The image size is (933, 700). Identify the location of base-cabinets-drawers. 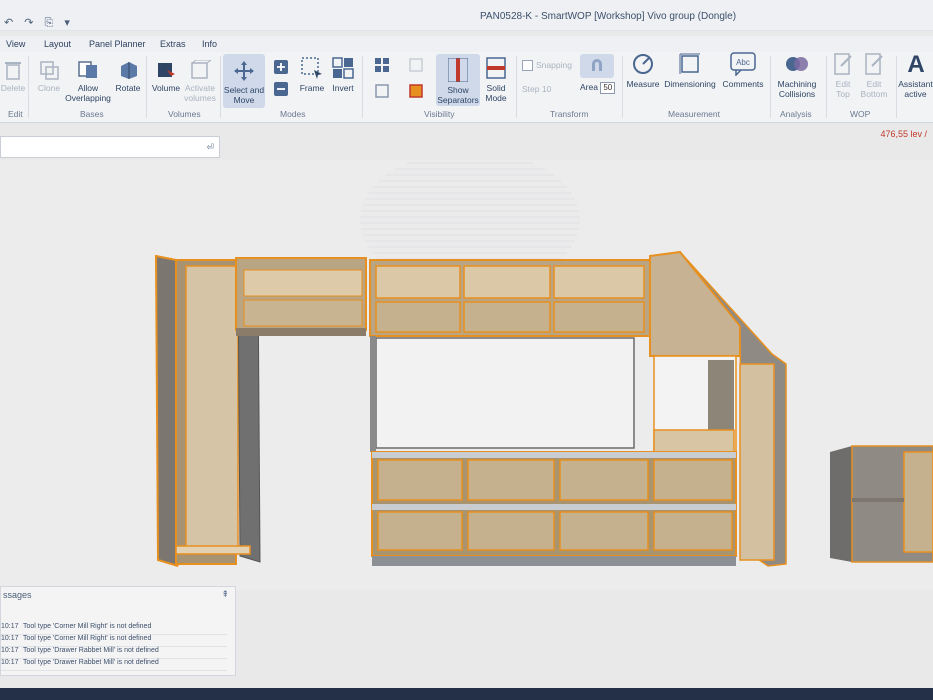
(554, 508).